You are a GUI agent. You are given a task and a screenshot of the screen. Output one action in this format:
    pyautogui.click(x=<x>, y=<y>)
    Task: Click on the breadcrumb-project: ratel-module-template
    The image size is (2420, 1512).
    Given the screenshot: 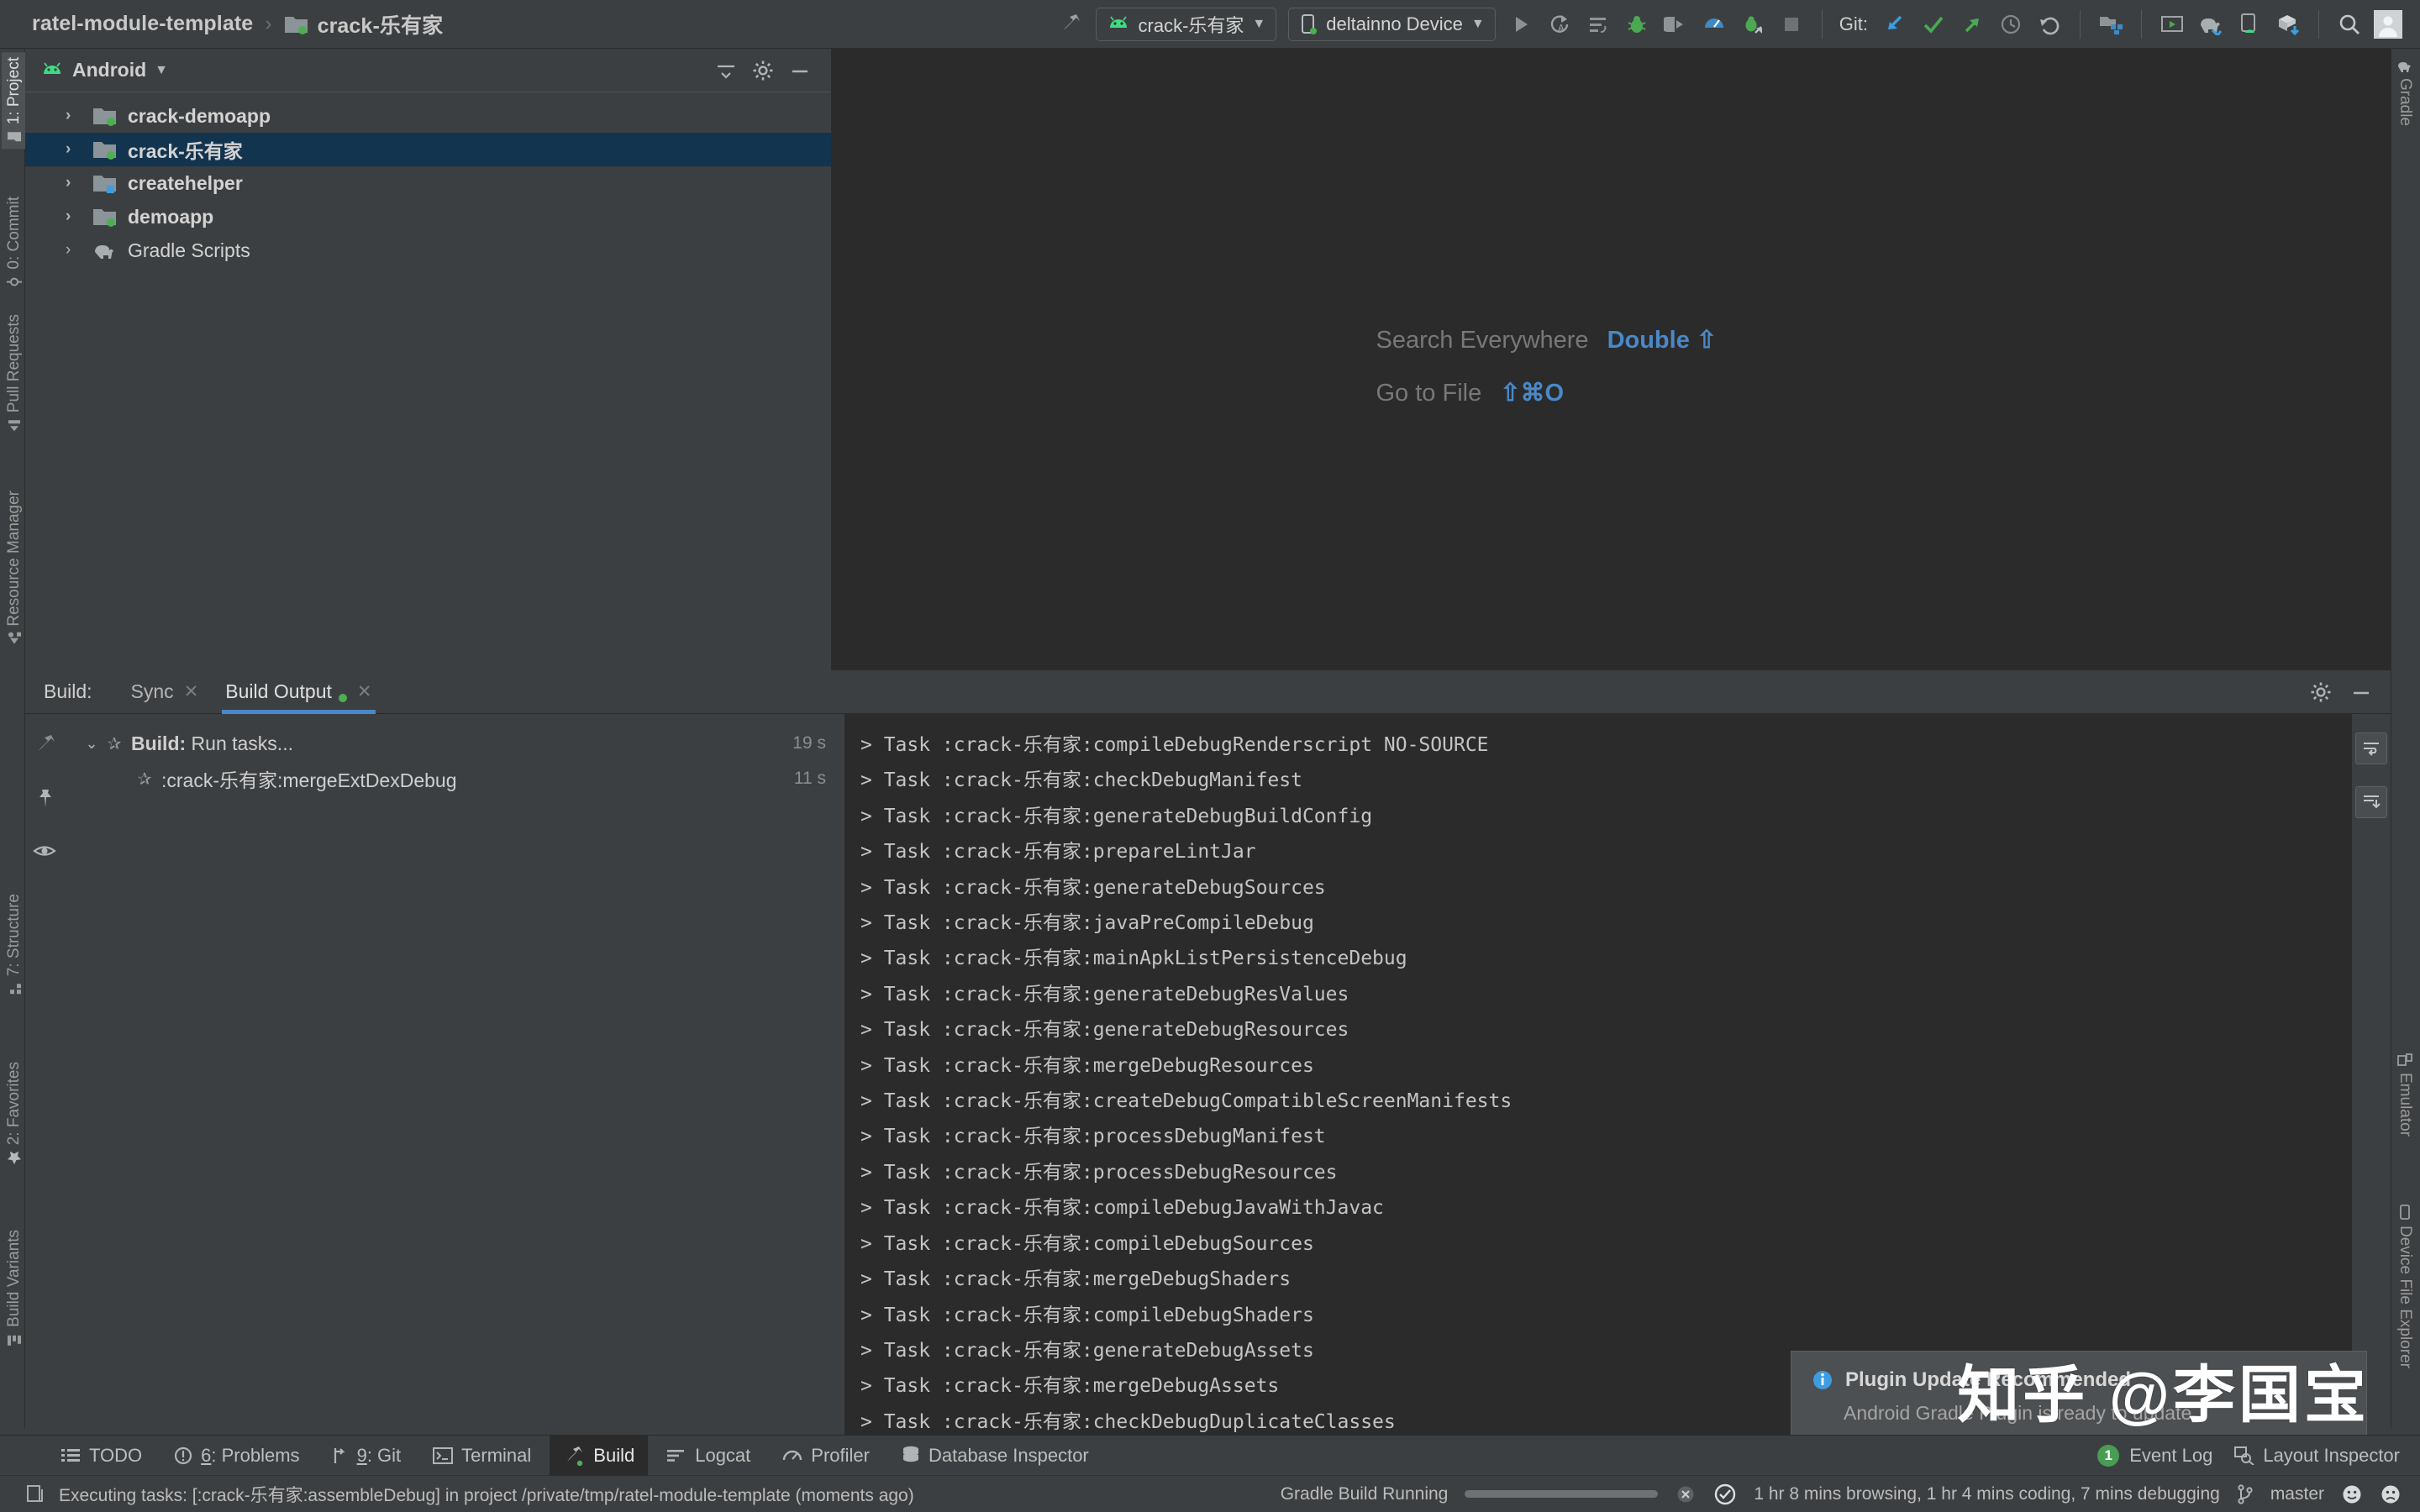 What is the action you would take?
    pyautogui.click(x=142, y=24)
    